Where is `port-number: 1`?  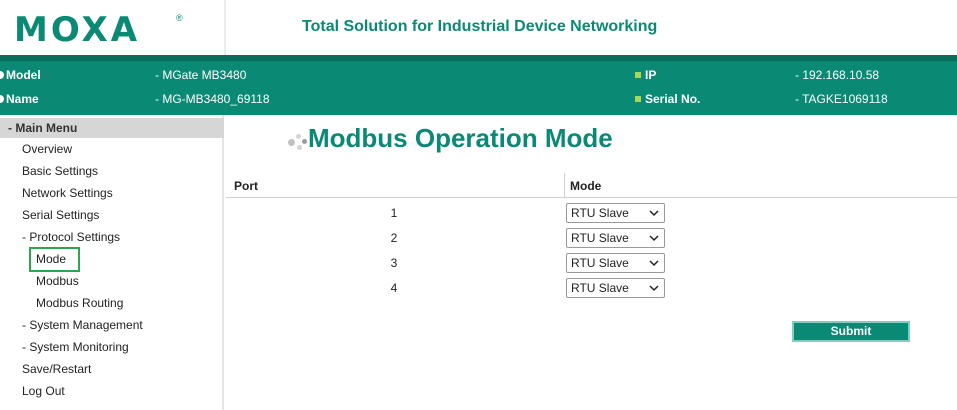 port-number: 1 is located at coordinates (394, 213).